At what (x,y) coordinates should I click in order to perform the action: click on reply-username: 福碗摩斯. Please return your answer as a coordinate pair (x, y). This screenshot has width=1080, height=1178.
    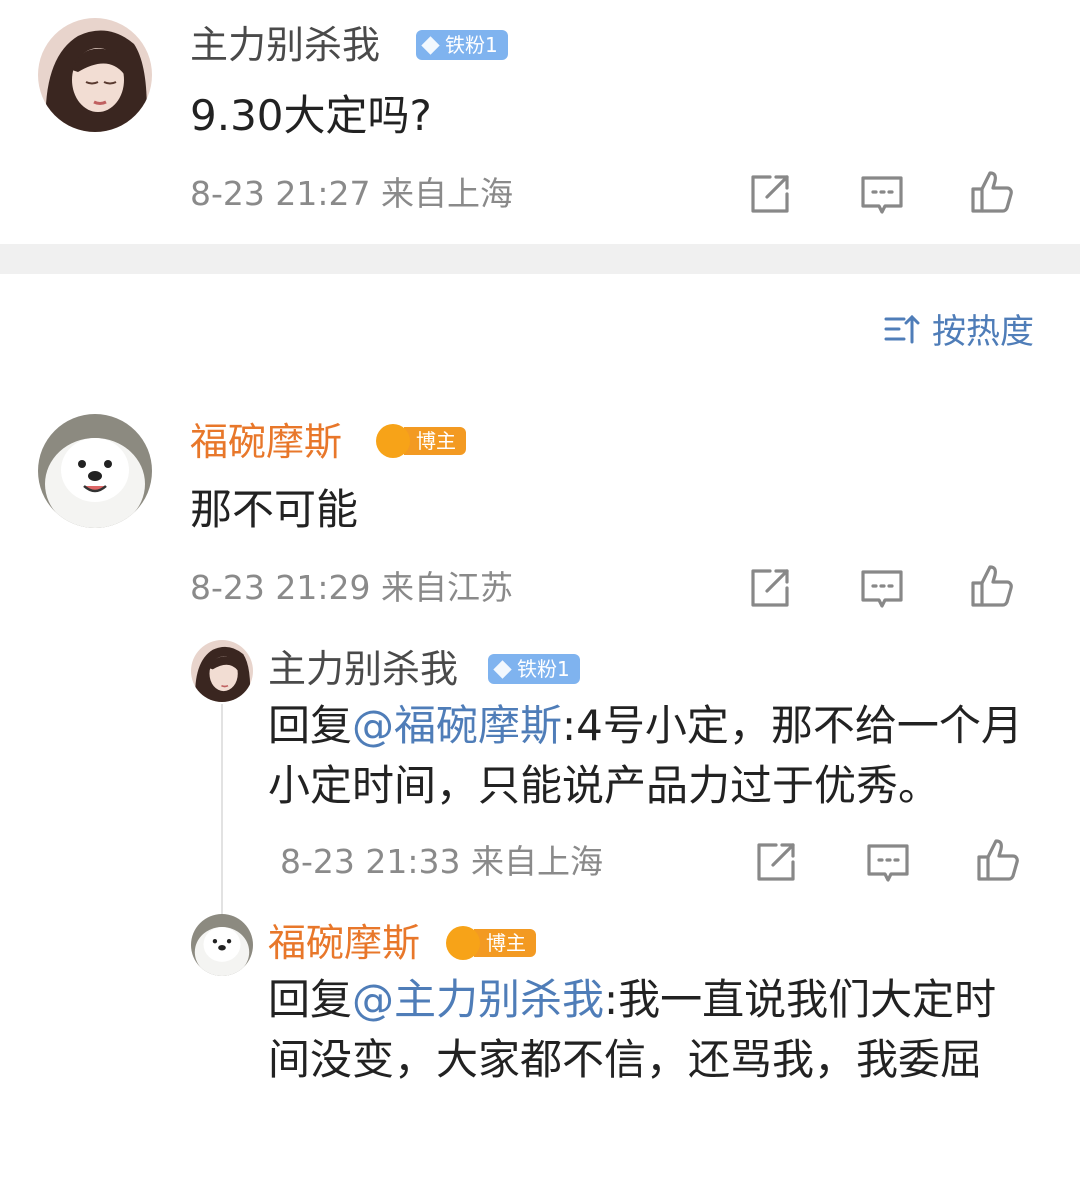
    Looking at the image, I should click on (344, 943).